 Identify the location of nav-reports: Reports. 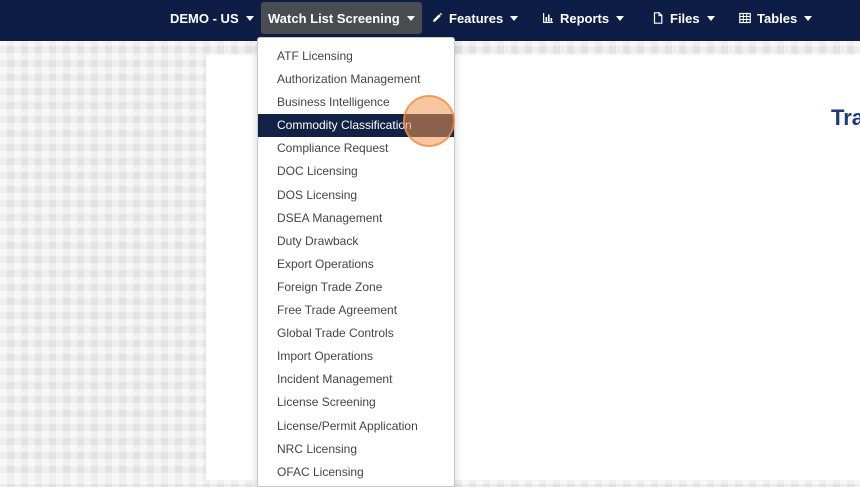
(583, 18).